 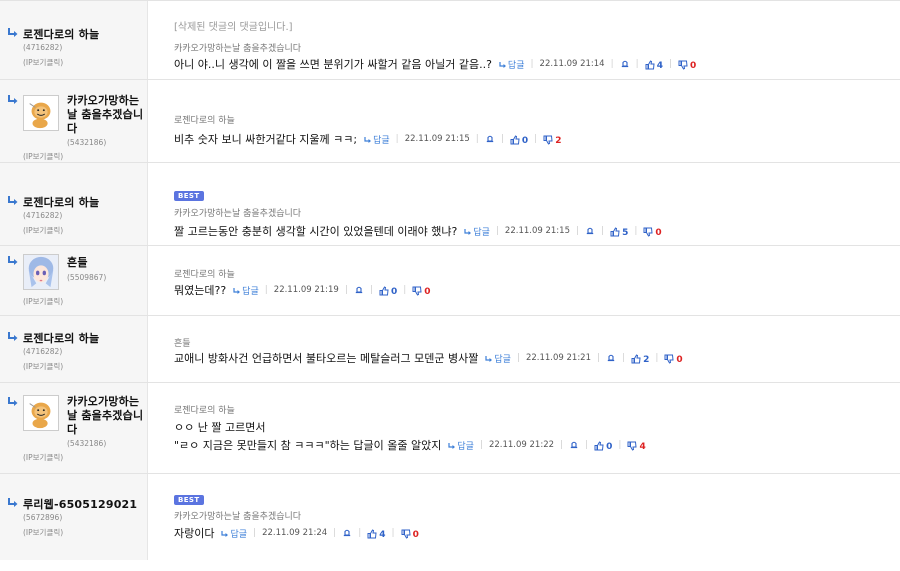 I want to click on comment-author-panel: 루리웹-6505129021 (5672896) (IP보기클릭), so click(x=74, y=517).